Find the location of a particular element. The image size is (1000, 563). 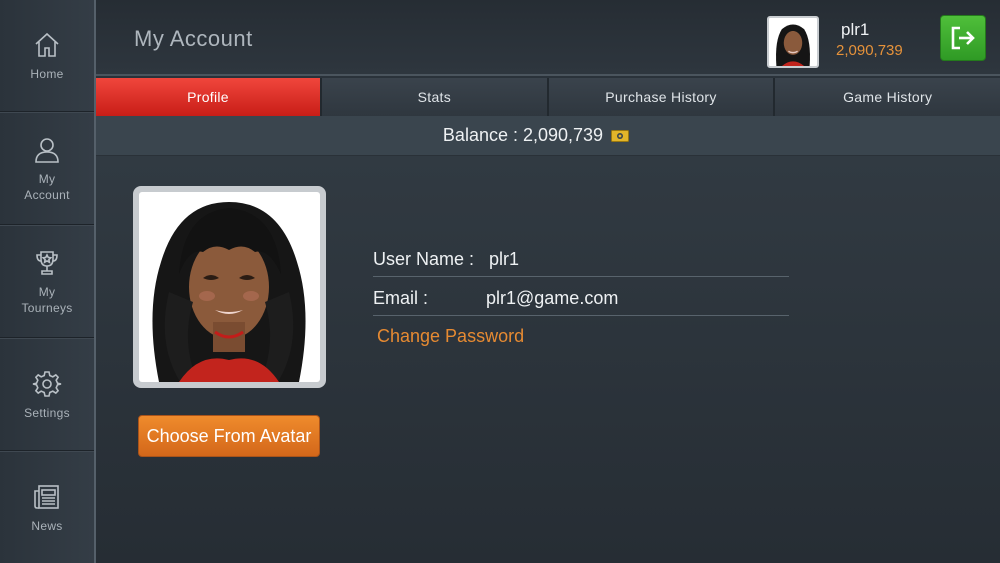

trophy-icon is located at coordinates (47, 262).